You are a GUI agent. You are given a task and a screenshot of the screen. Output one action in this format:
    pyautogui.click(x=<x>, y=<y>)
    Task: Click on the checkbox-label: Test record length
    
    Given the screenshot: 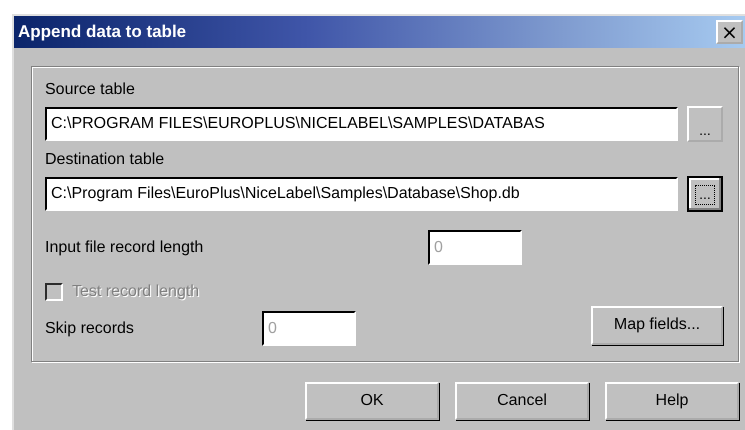 What is the action you would take?
    pyautogui.click(x=136, y=292)
    